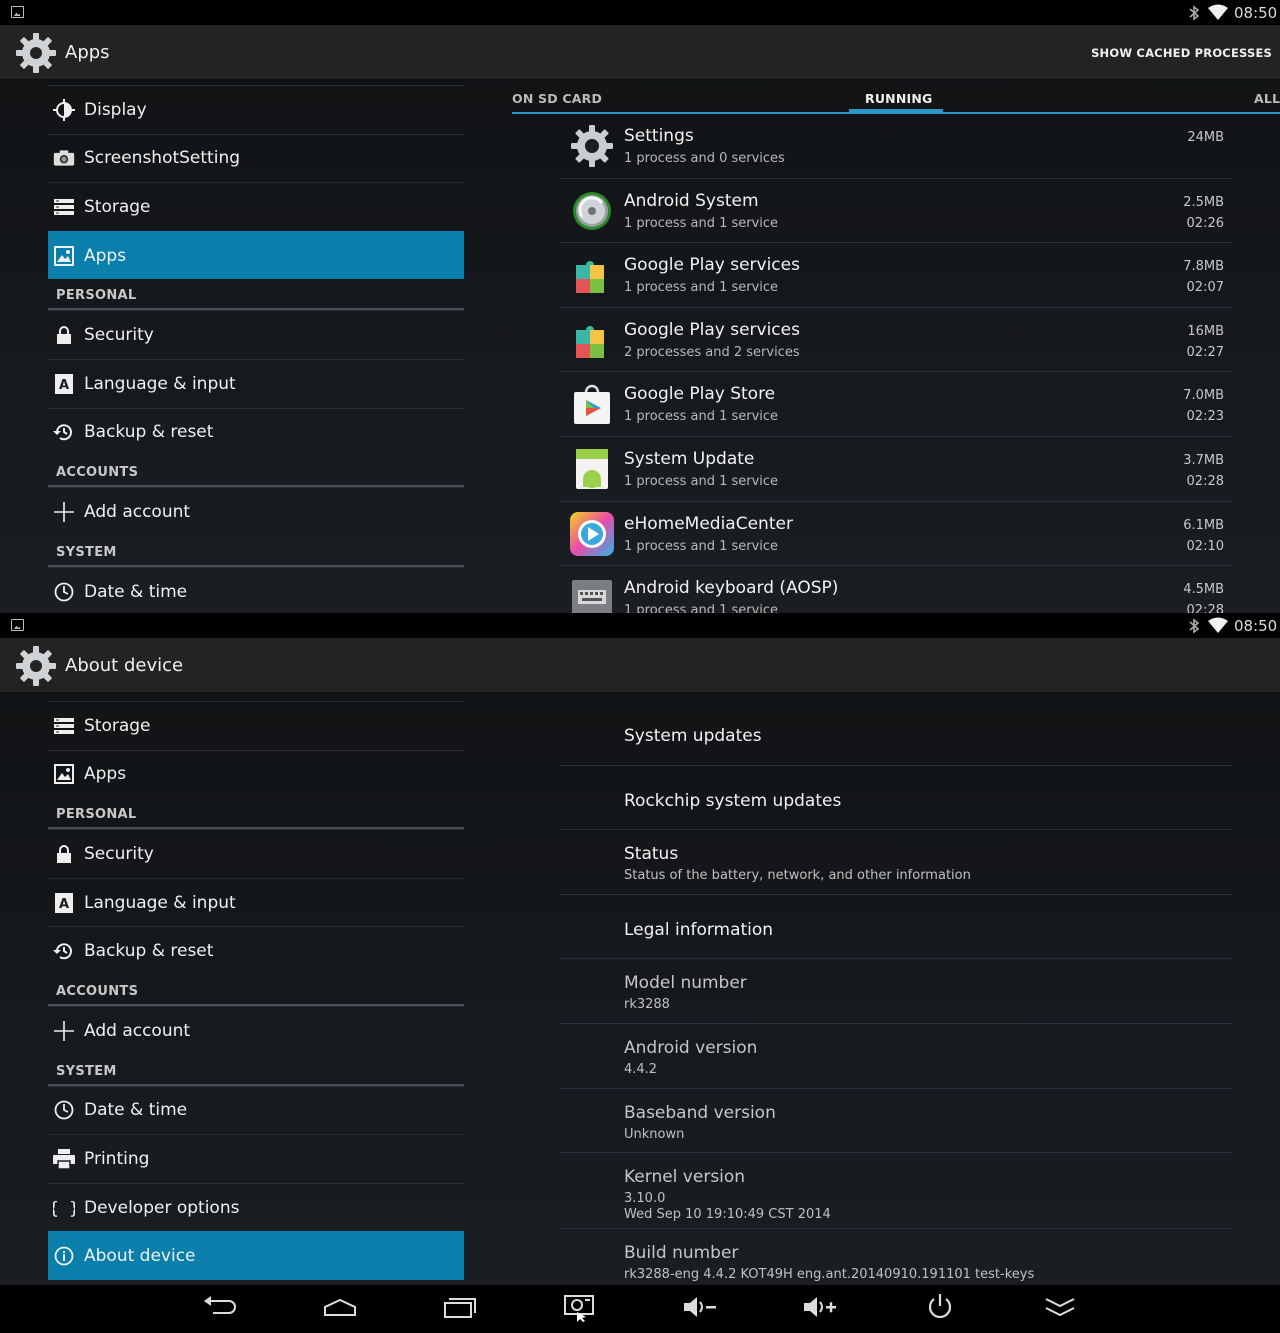  I want to click on sidebar-item-label: Developer options, so click(162, 1207).